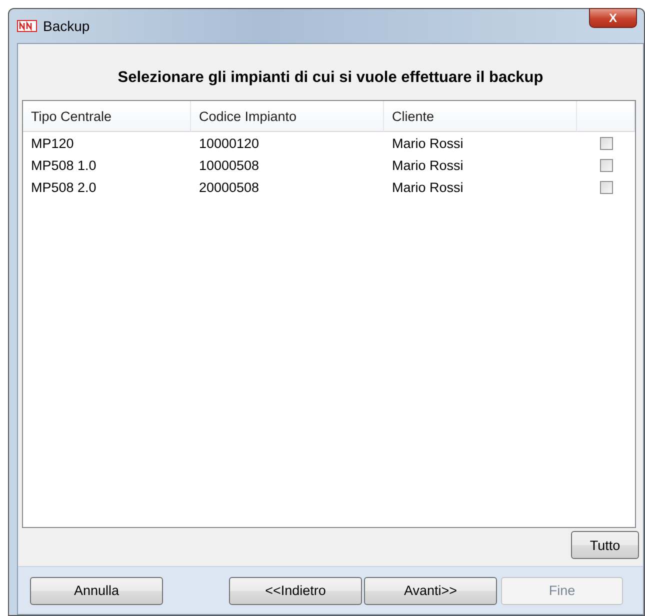  Describe the element at coordinates (52, 143) in the screenshot. I see `table-cell-text: MP120` at that location.